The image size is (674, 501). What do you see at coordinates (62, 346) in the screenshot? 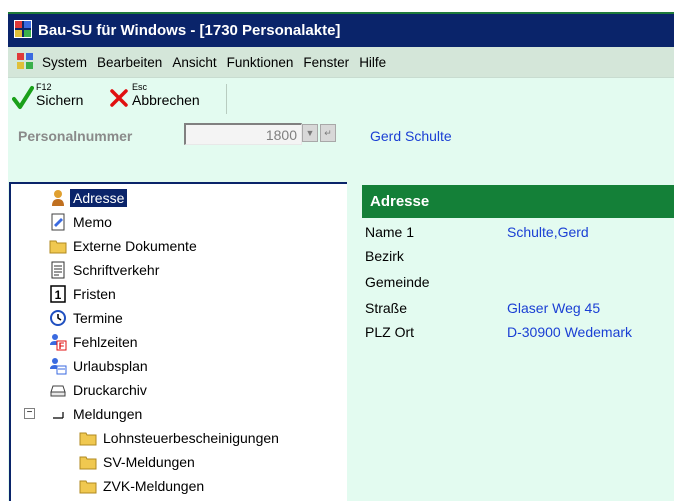
I see `svg-text: F` at bounding box center [62, 346].